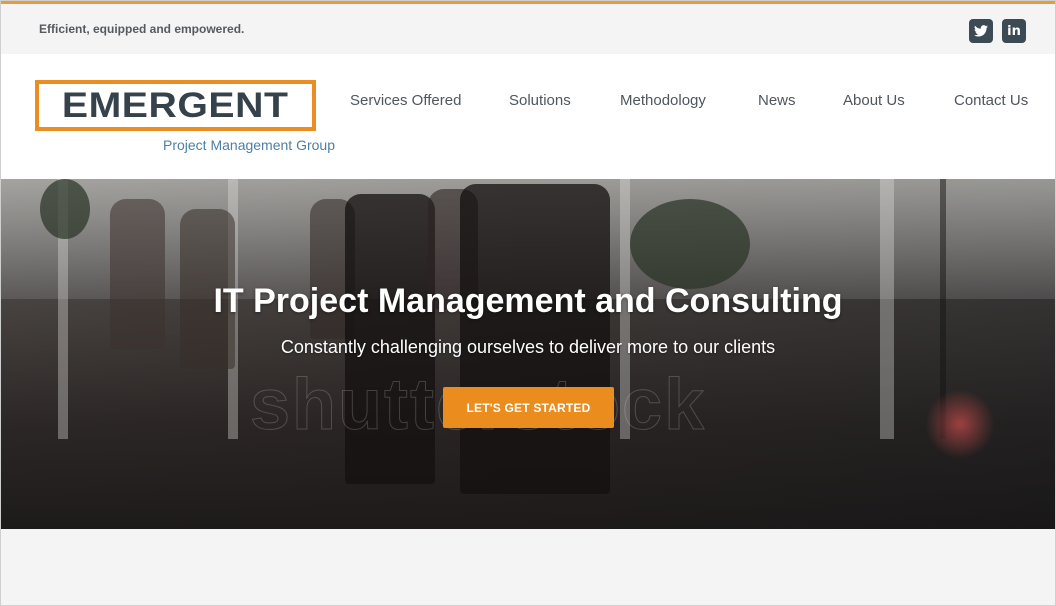 The image size is (1056, 606). What do you see at coordinates (528, 27) in the screenshot?
I see `top-bar: Efficient, equipped and empowered. in` at bounding box center [528, 27].